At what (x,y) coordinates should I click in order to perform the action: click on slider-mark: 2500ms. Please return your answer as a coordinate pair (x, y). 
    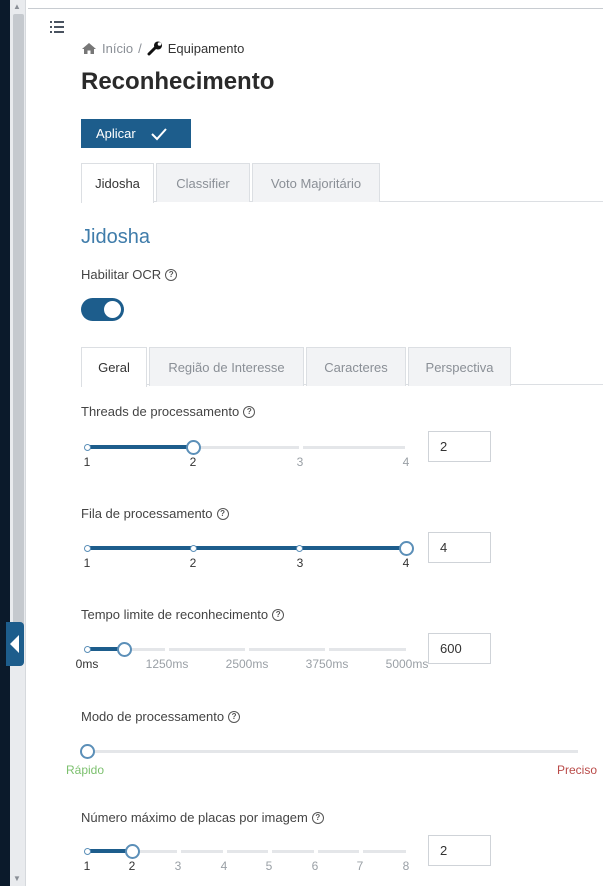
    Looking at the image, I should click on (247, 664).